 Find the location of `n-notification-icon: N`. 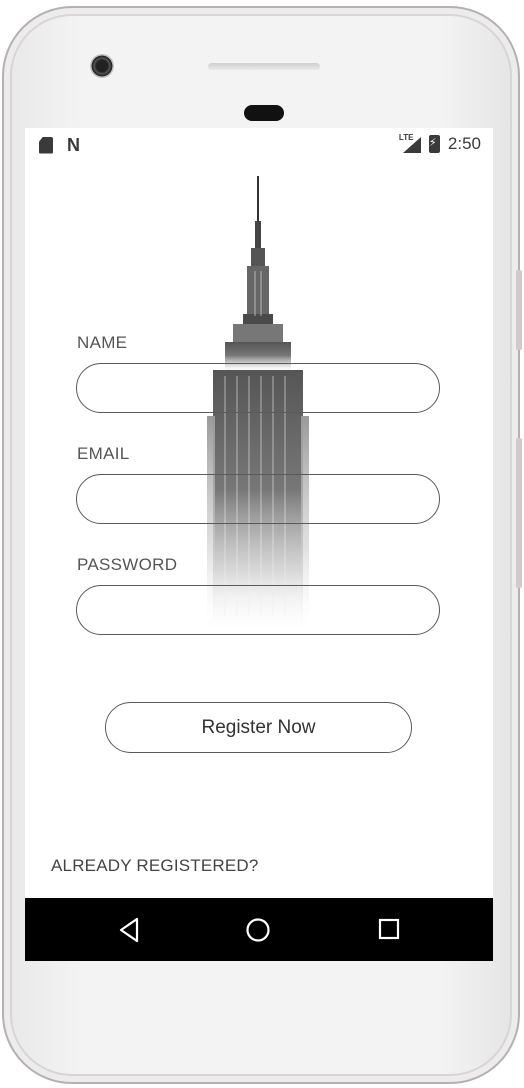

n-notification-icon: N is located at coordinates (73, 145).